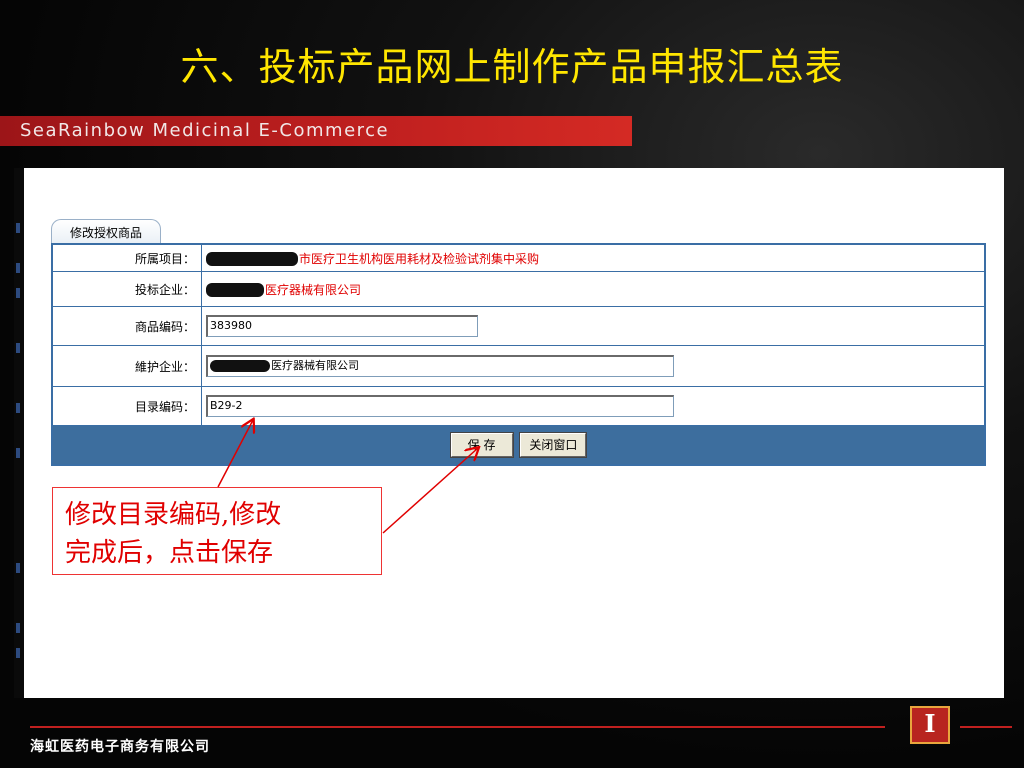  I want to click on close-window-button: 关闭窗口, so click(553, 445).